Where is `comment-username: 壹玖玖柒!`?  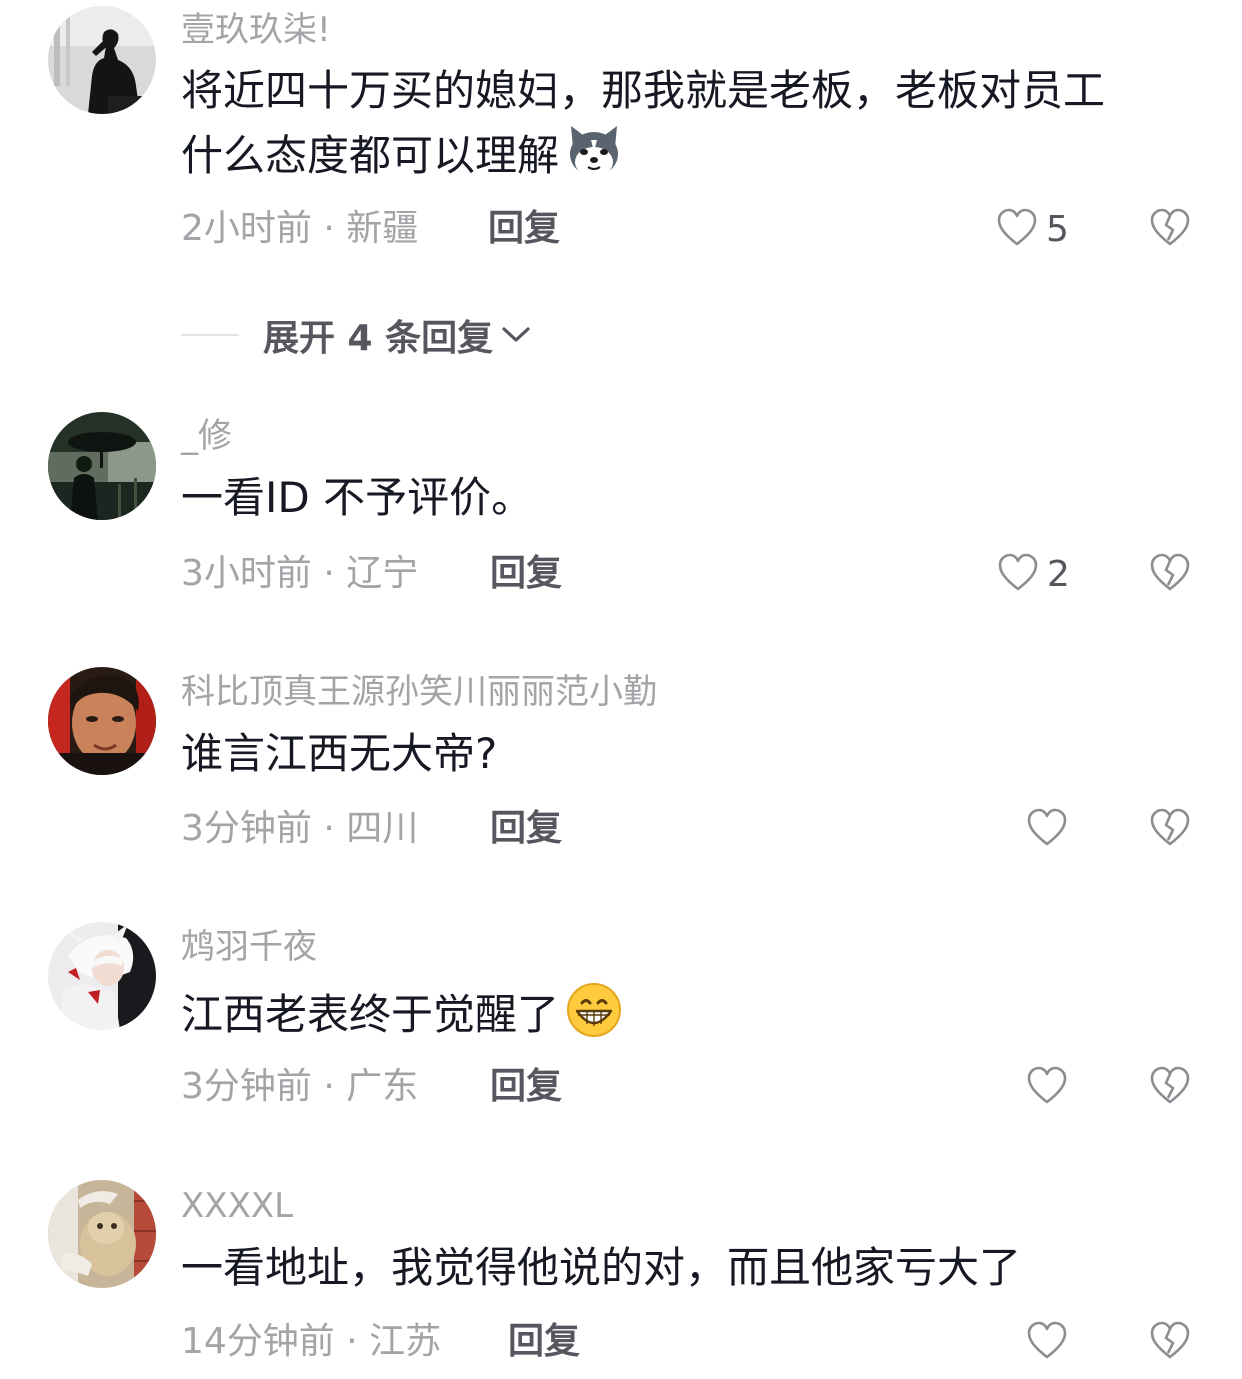
comment-username: 壹玖玖柒! is located at coordinates (256, 30).